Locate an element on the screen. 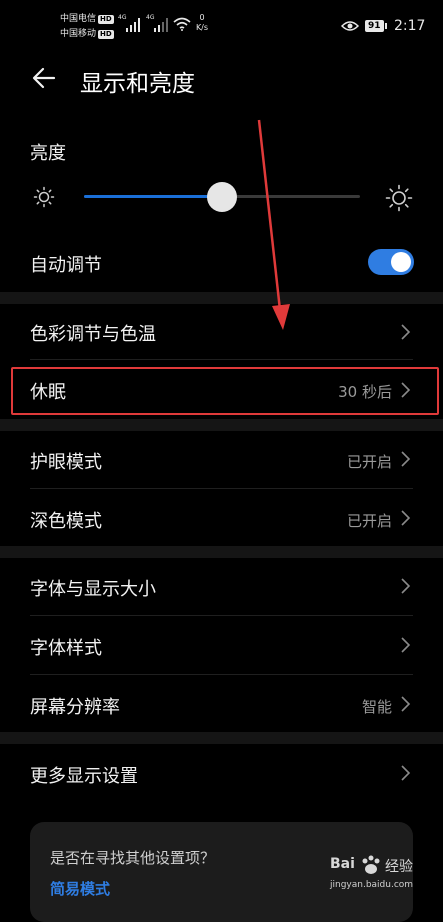  row-more-display-settings: 更多显示设置 is located at coordinates (221, 773).